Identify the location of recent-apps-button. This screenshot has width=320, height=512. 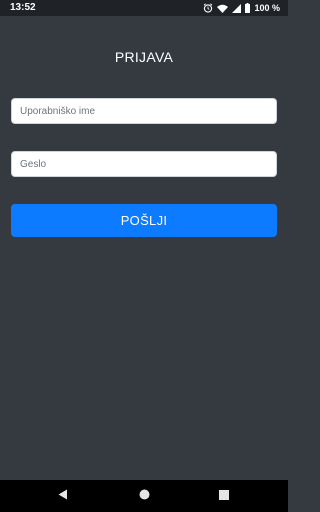
(224, 496).